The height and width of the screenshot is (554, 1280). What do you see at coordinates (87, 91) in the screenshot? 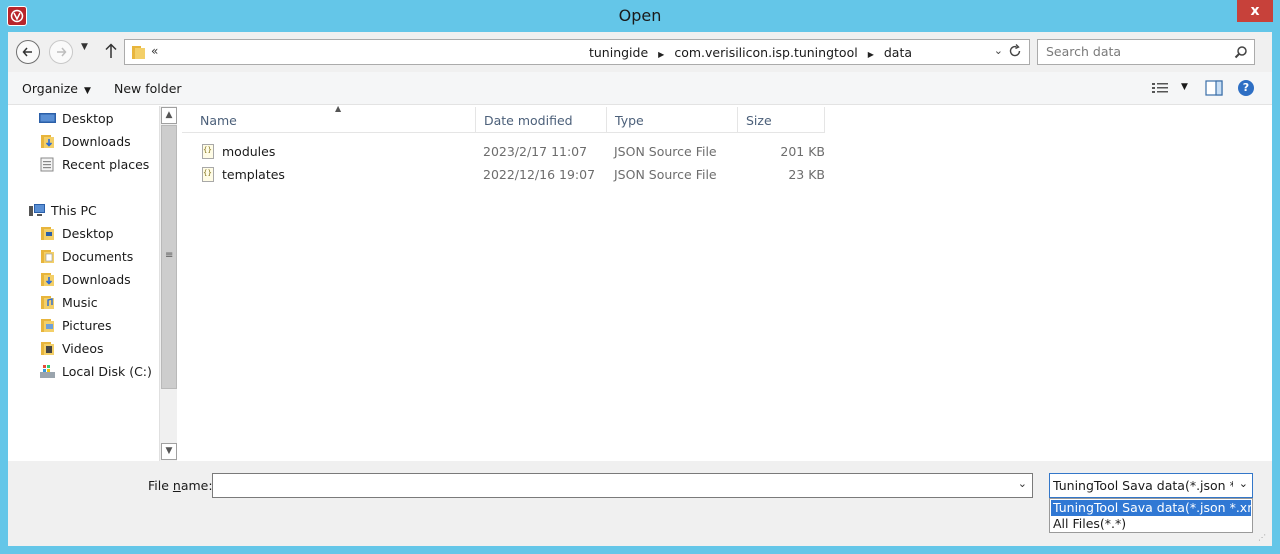
I see `caret-down-icon: ▼` at bounding box center [87, 91].